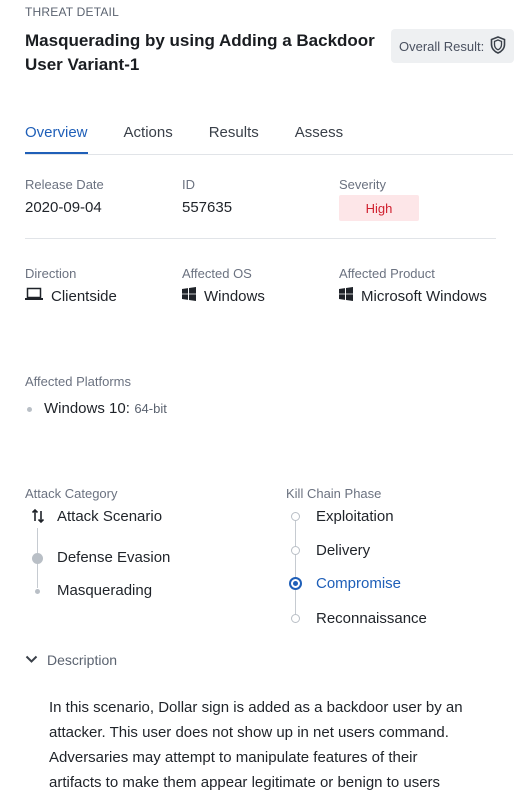  I want to click on platform-item: Windows 10: 64-bit, so click(97, 409).